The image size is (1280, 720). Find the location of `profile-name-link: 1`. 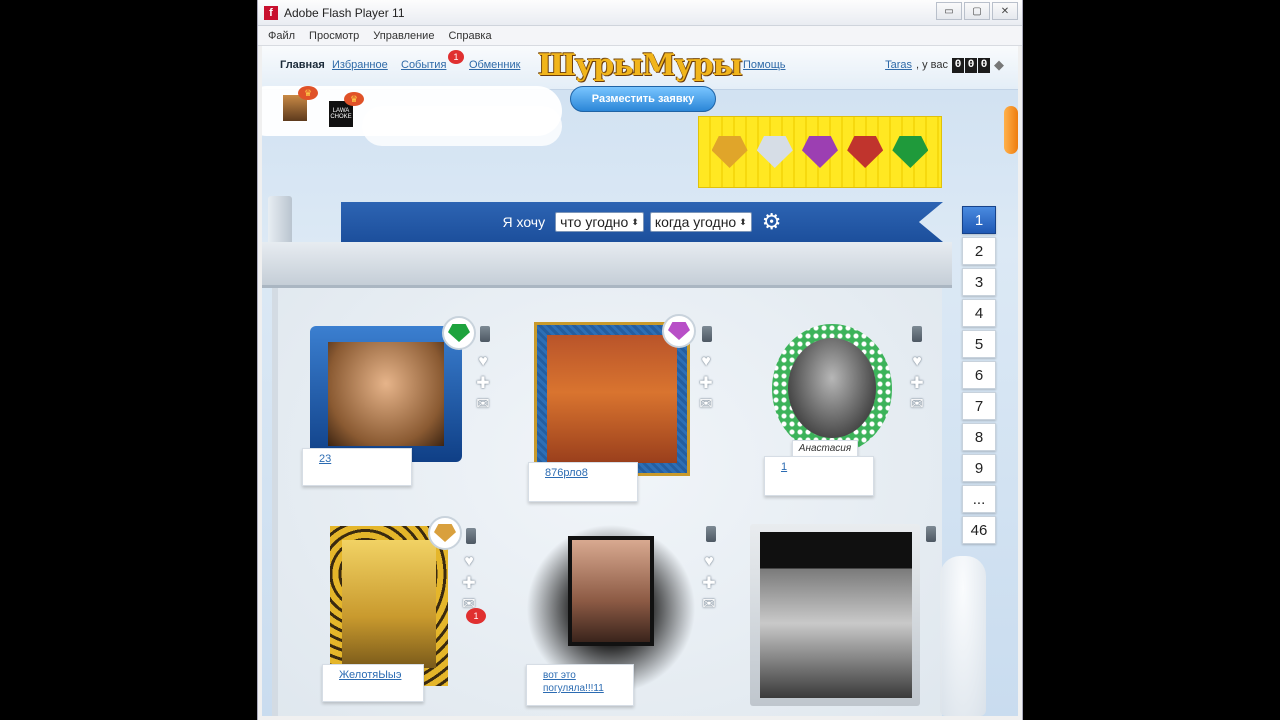

profile-name-link: 1 is located at coordinates (784, 467).